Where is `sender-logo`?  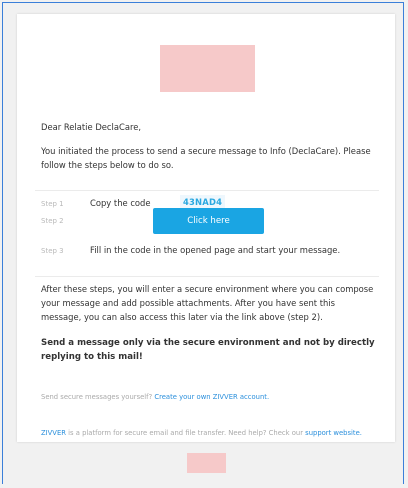
sender-logo is located at coordinates (207, 68).